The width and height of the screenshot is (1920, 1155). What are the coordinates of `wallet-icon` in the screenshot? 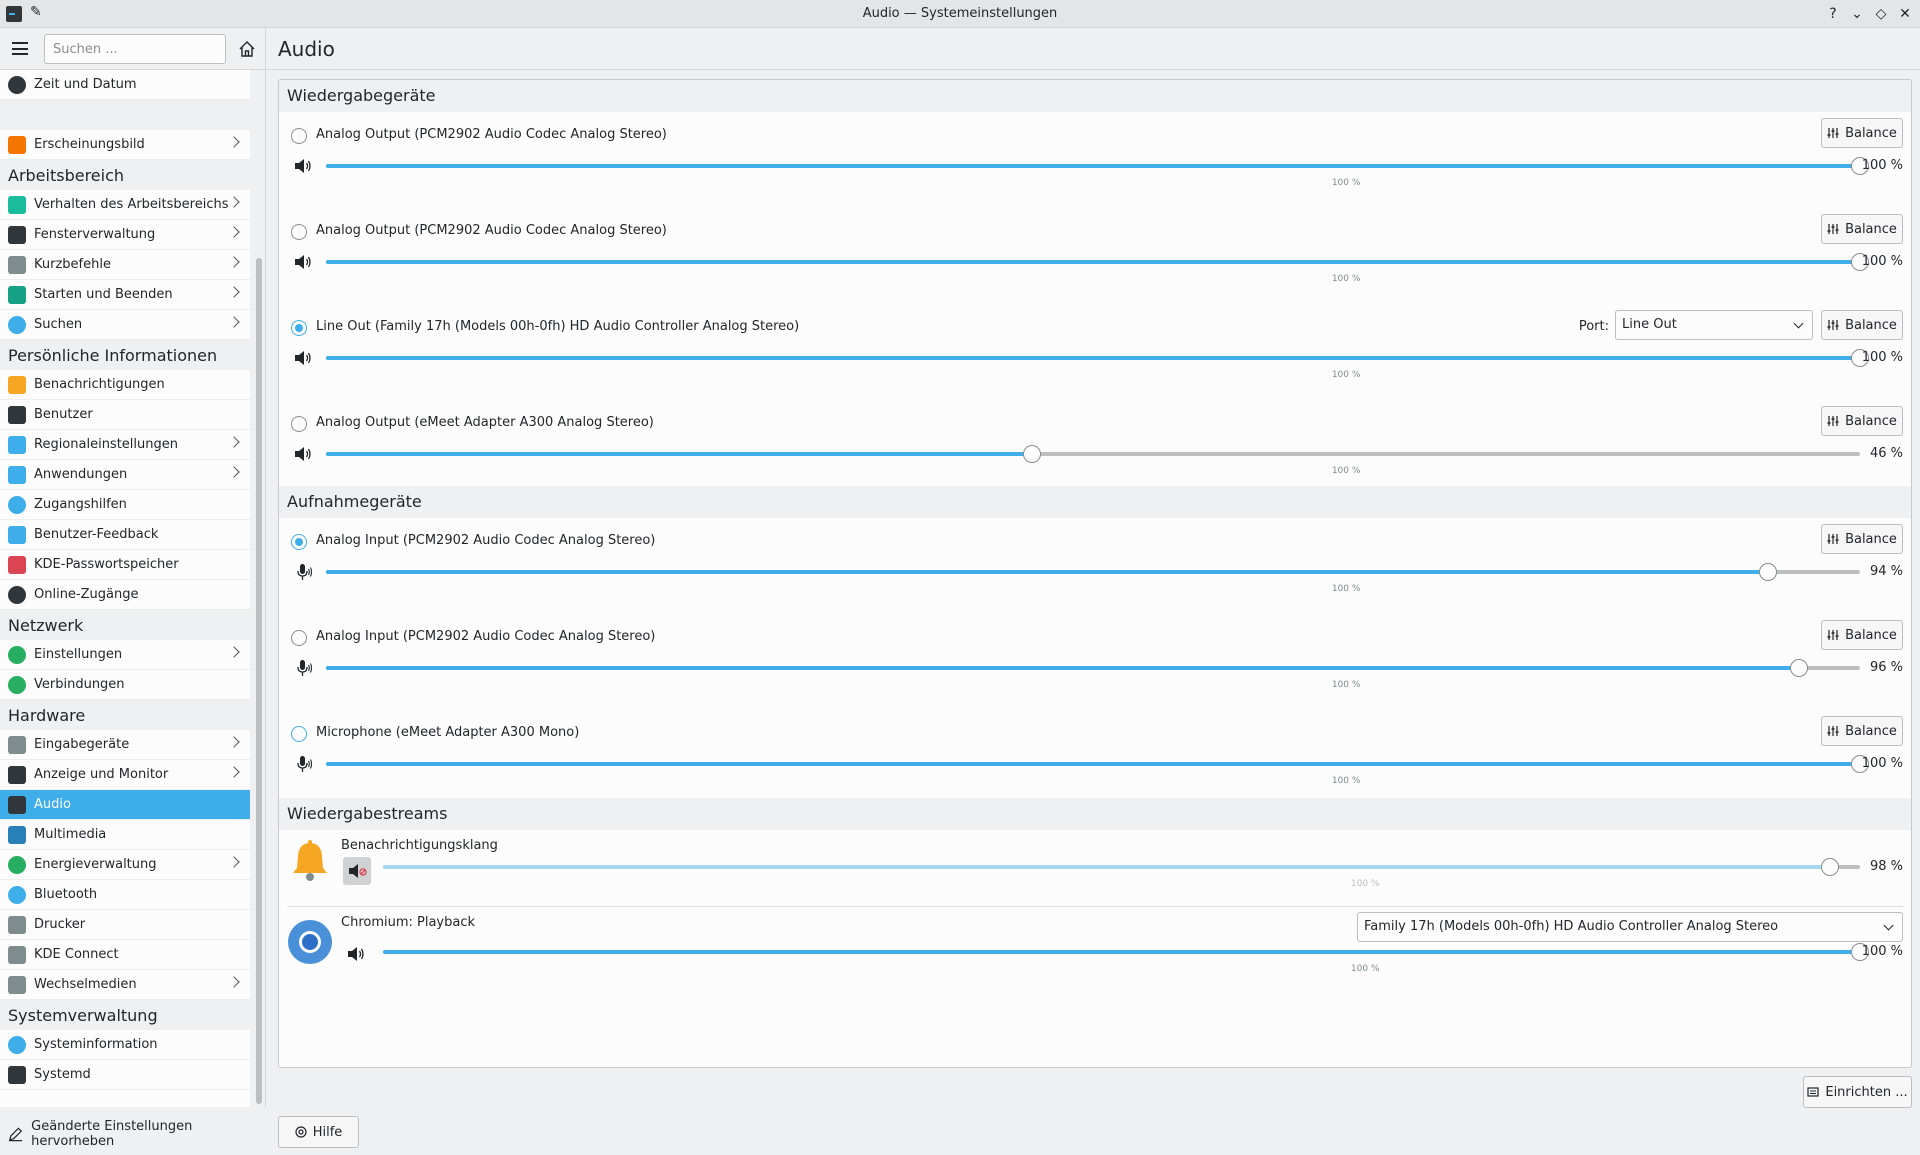 It's located at (17, 564).